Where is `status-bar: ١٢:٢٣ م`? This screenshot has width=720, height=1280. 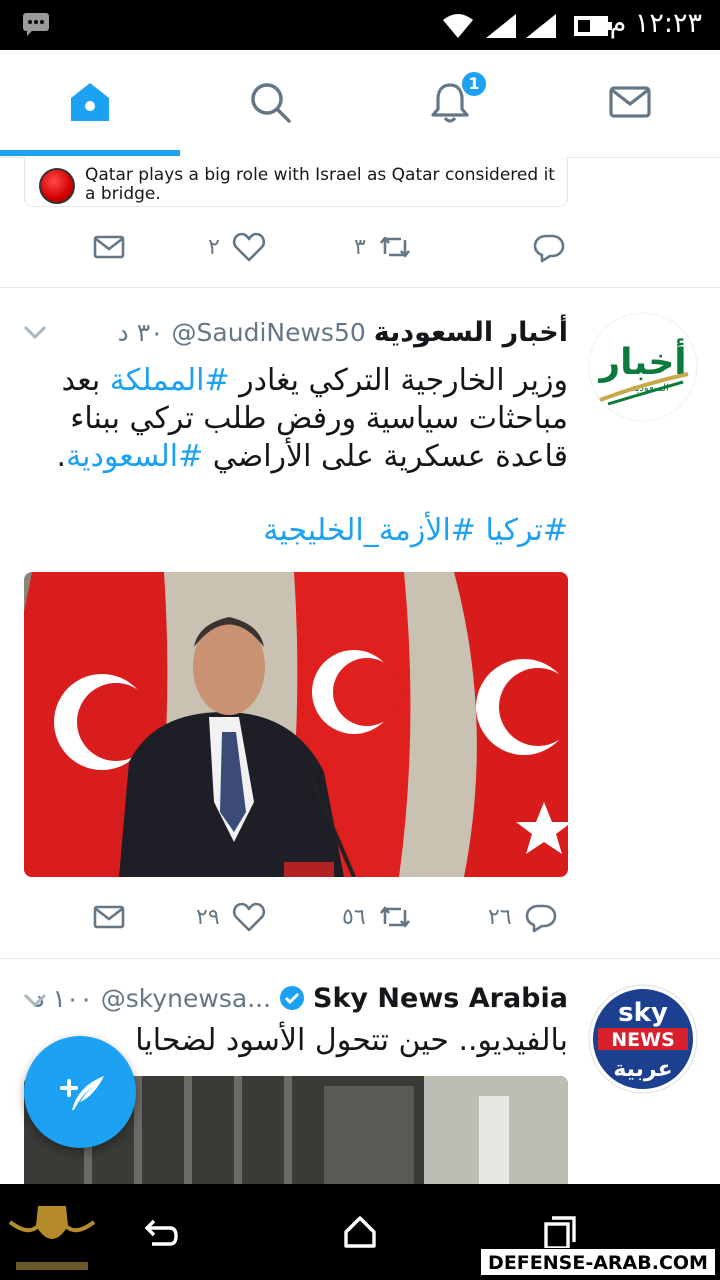 status-bar: ١٢:٢٣ م is located at coordinates (360, 25).